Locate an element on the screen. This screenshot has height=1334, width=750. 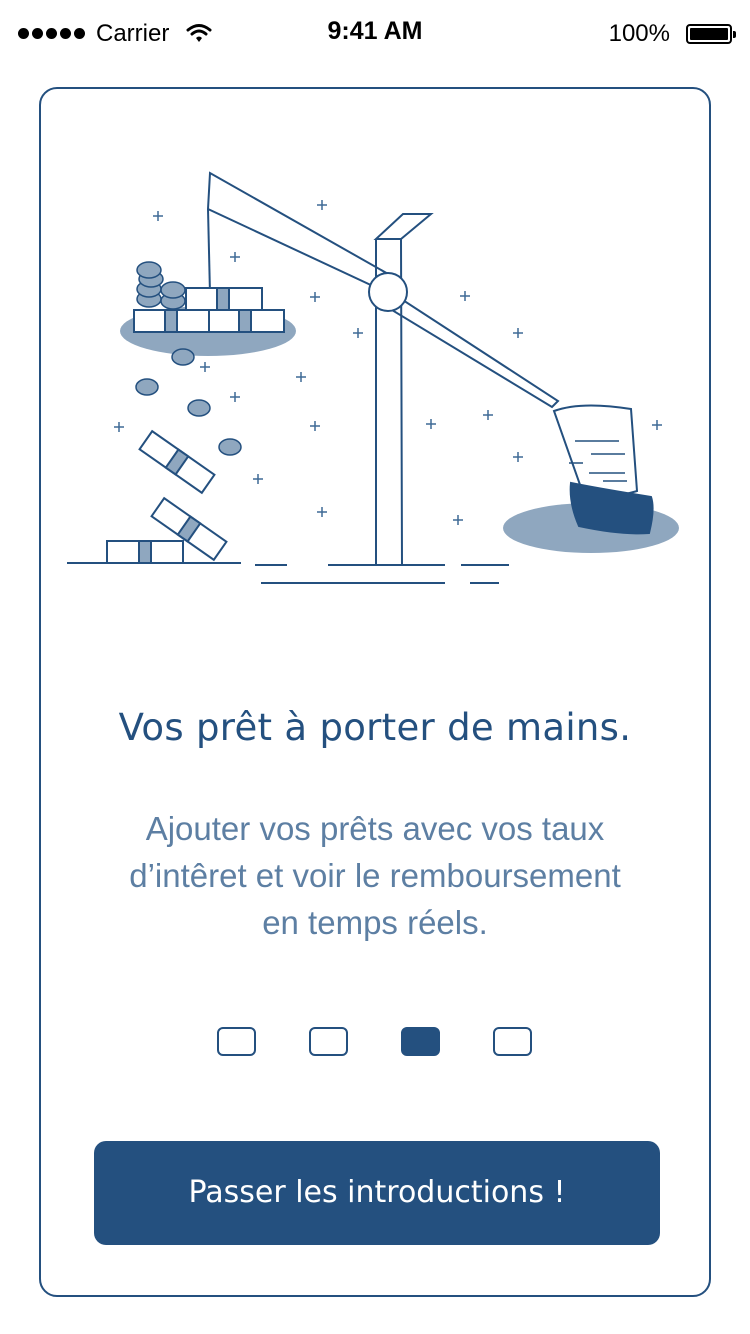
description-line-1: Ajouter vos prêts avec vos taux is located at coordinates (375, 828).